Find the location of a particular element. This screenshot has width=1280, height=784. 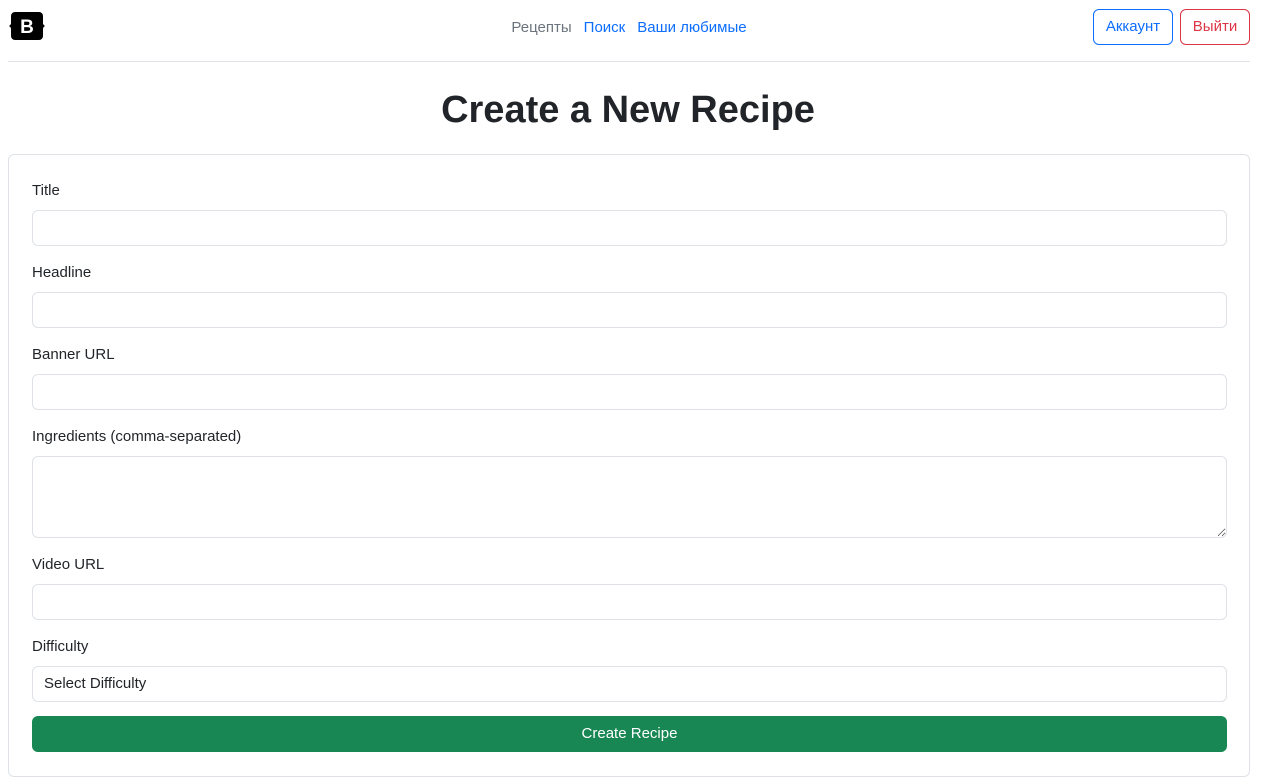

difficulty-select: Select Difficulty is located at coordinates (629, 684).